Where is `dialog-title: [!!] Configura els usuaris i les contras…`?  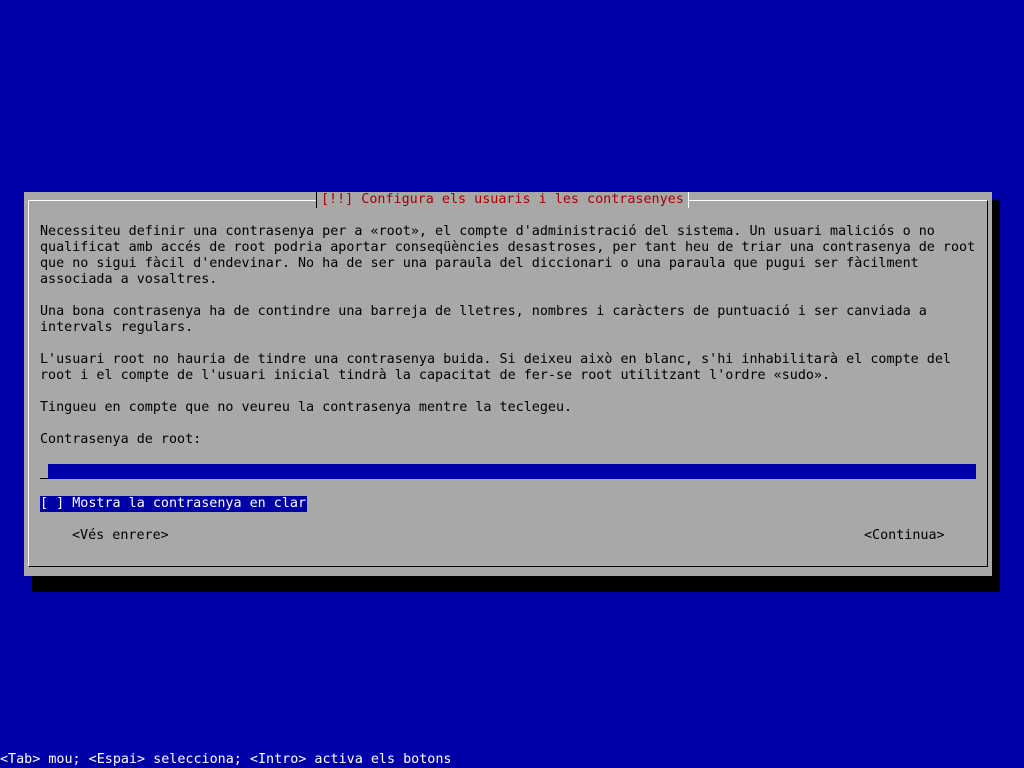
dialog-title: [!!] Configura els usuaris i les contras… is located at coordinates (502, 200).